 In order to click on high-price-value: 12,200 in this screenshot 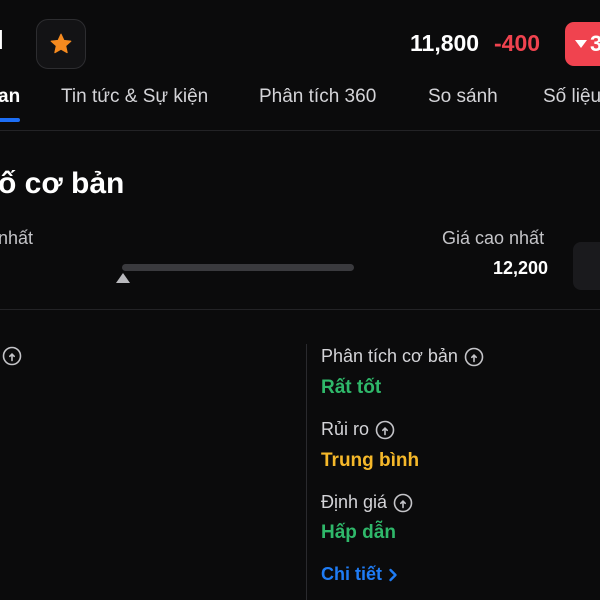, I will do `click(521, 268)`.